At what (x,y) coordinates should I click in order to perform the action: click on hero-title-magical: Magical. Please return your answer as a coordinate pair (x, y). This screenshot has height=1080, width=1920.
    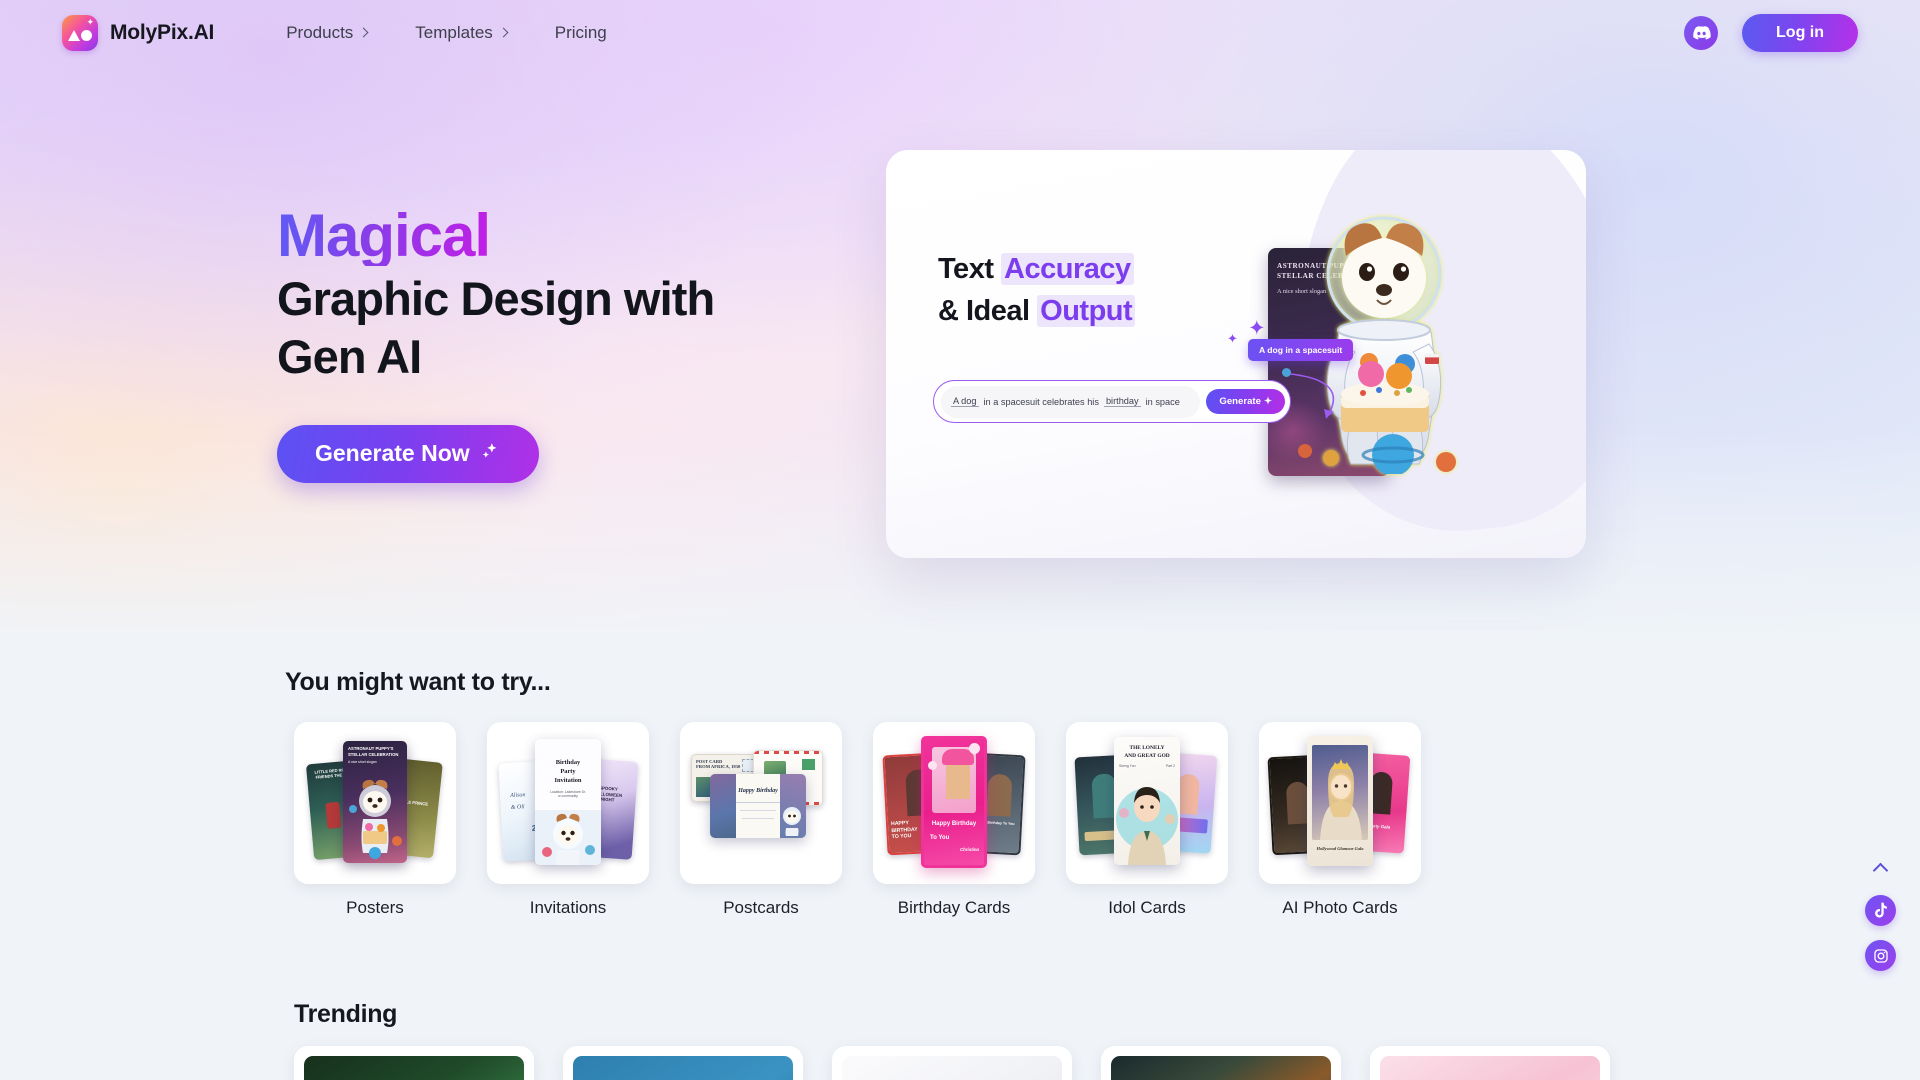
    Looking at the image, I should click on (384, 235).